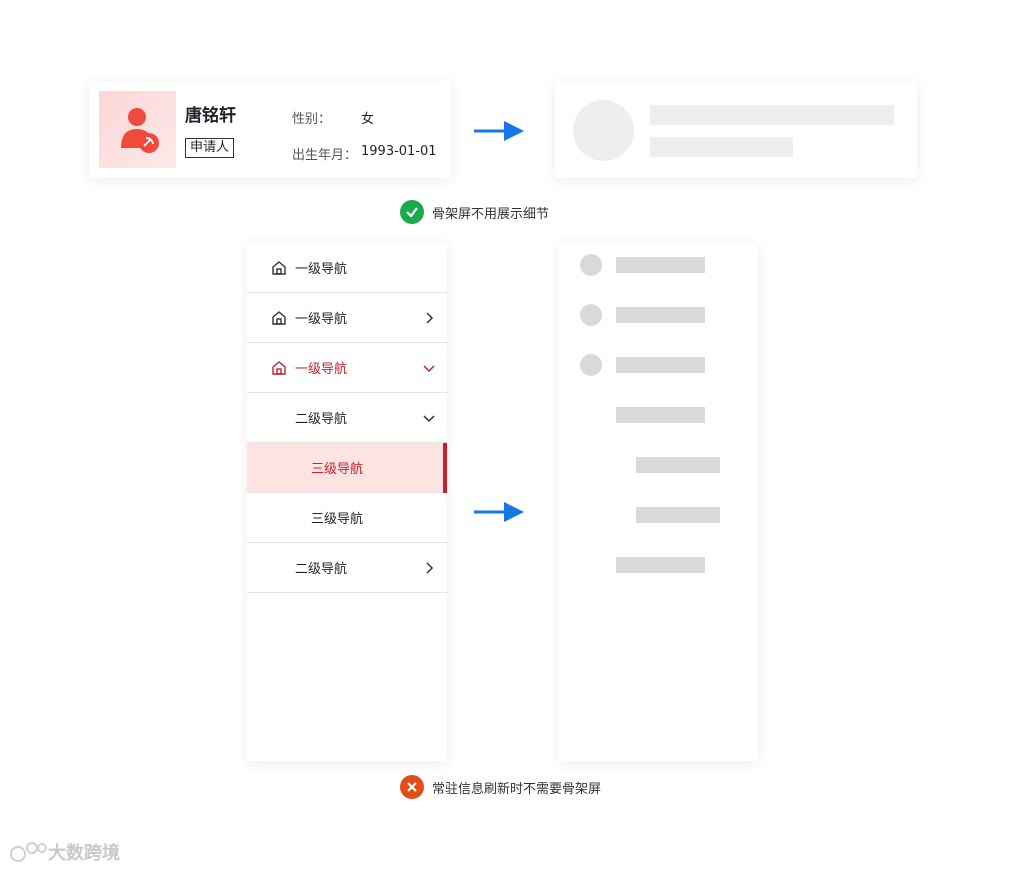 Image resolution: width=1010 pixels, height=872 pixels. I want to click on role-tag: 申请人, so click(210, 148).